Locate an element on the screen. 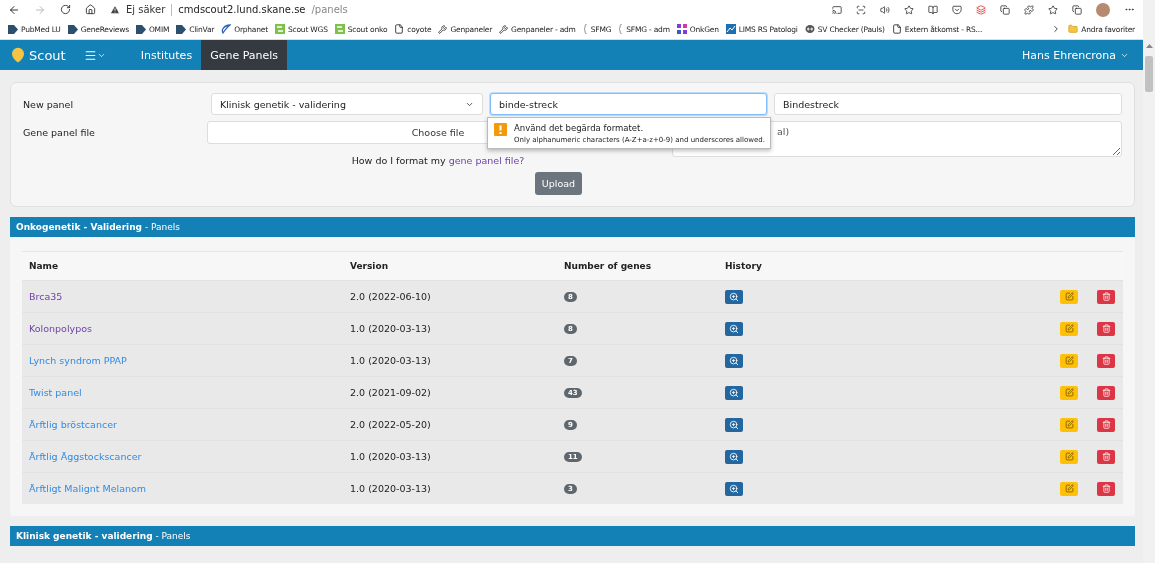 Image resolution: width=1155 pixels, height=563 pixels. security-label: Ej säker is located at coordinates (146, 9).